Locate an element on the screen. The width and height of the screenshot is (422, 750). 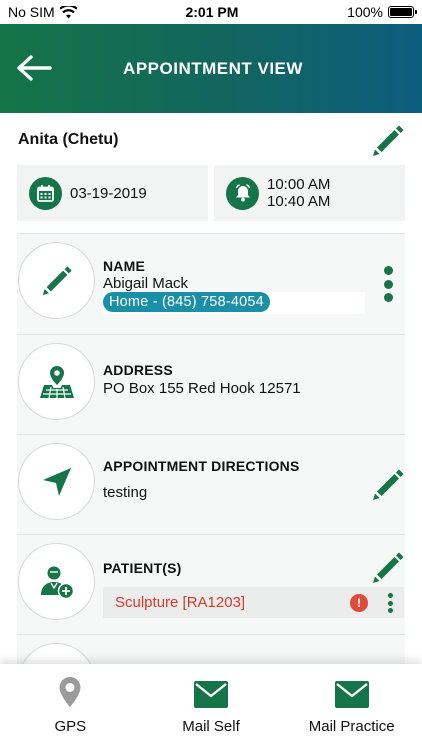
alarm-bell-icon is located at coordinates (242, 193).